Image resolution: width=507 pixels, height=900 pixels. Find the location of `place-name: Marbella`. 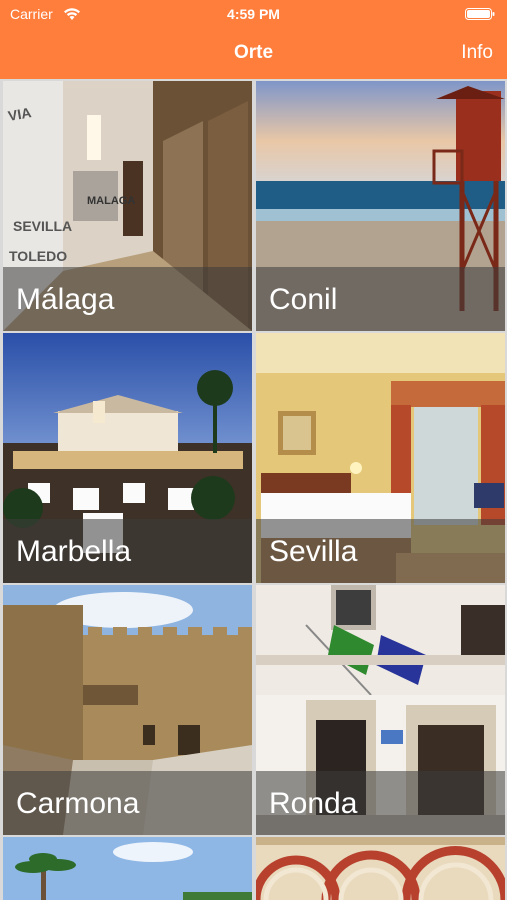

place-name: Marbella is located at coordinates (74, 551).